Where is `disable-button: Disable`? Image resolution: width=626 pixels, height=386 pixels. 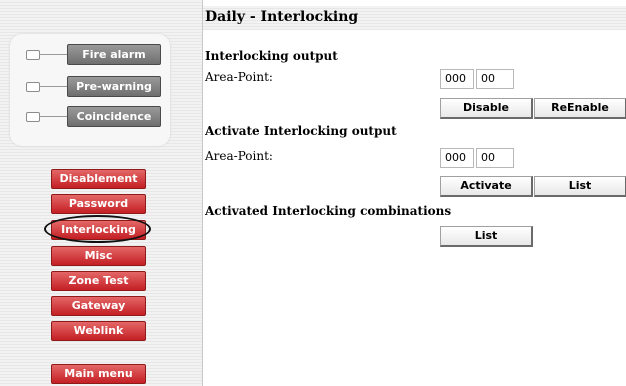
disable-button: Disable is located at coordinates (486, 108).